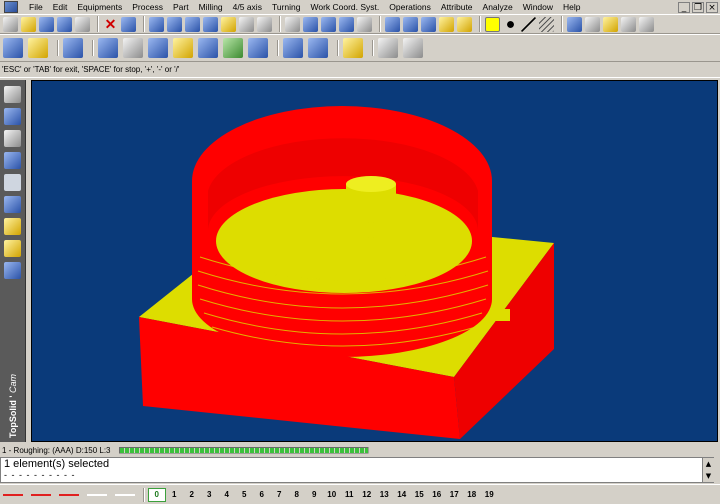 This screenshot has height=504, width=720. Describe the element at coordinates (684, 7) in the screenshot. I see `minimize-icon: _` at that location.